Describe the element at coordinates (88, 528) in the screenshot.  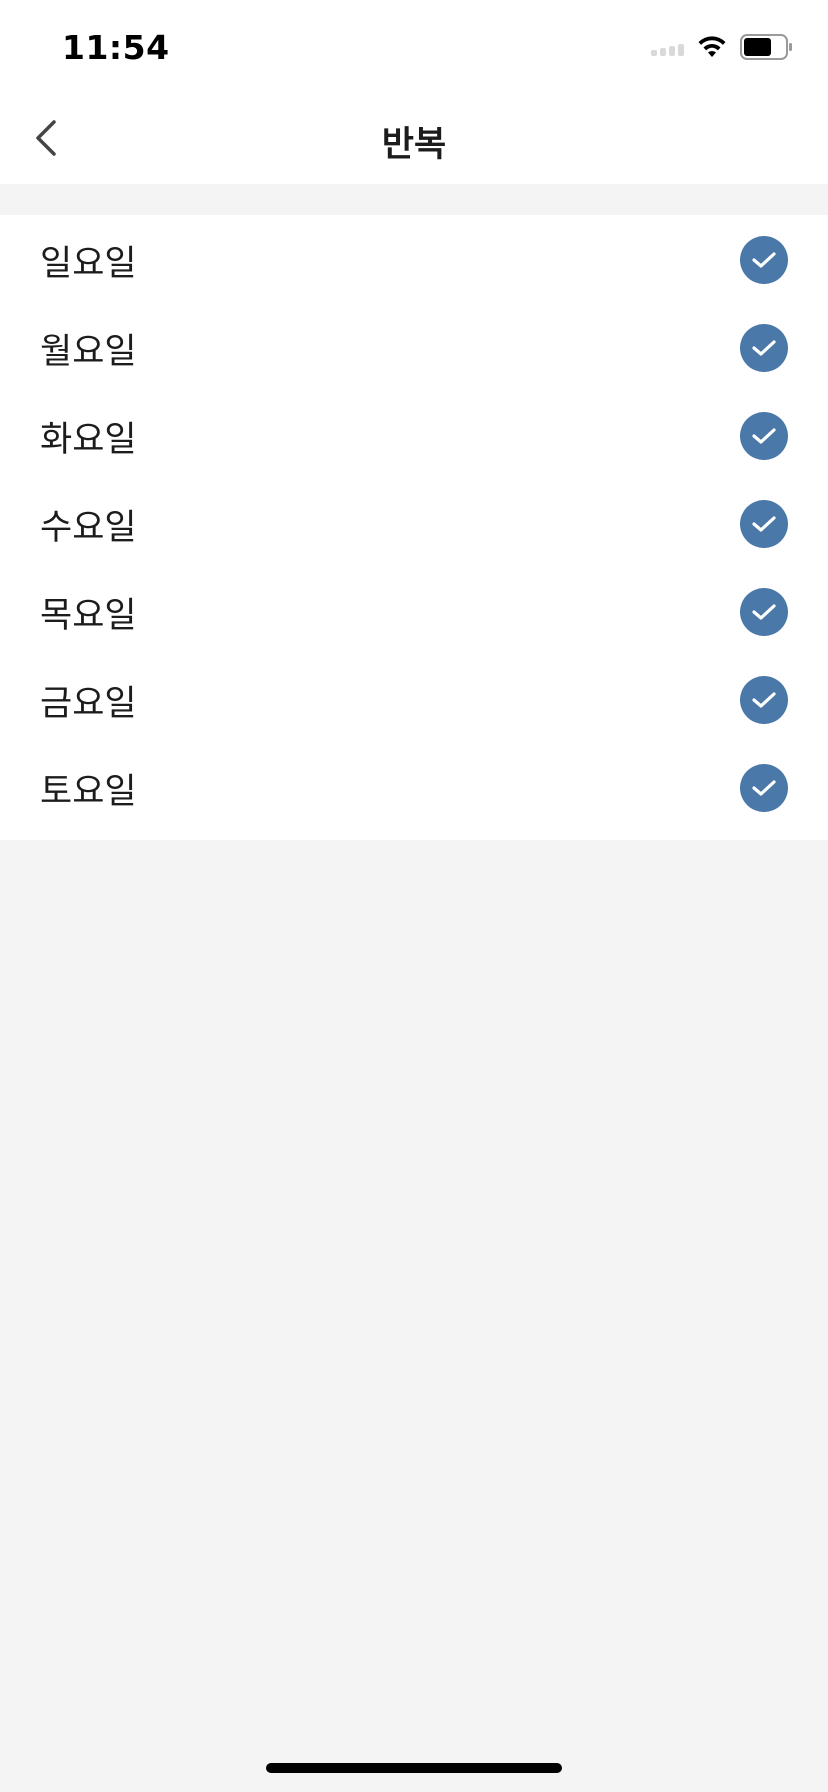
I see `day-label: 수요일` at that location.